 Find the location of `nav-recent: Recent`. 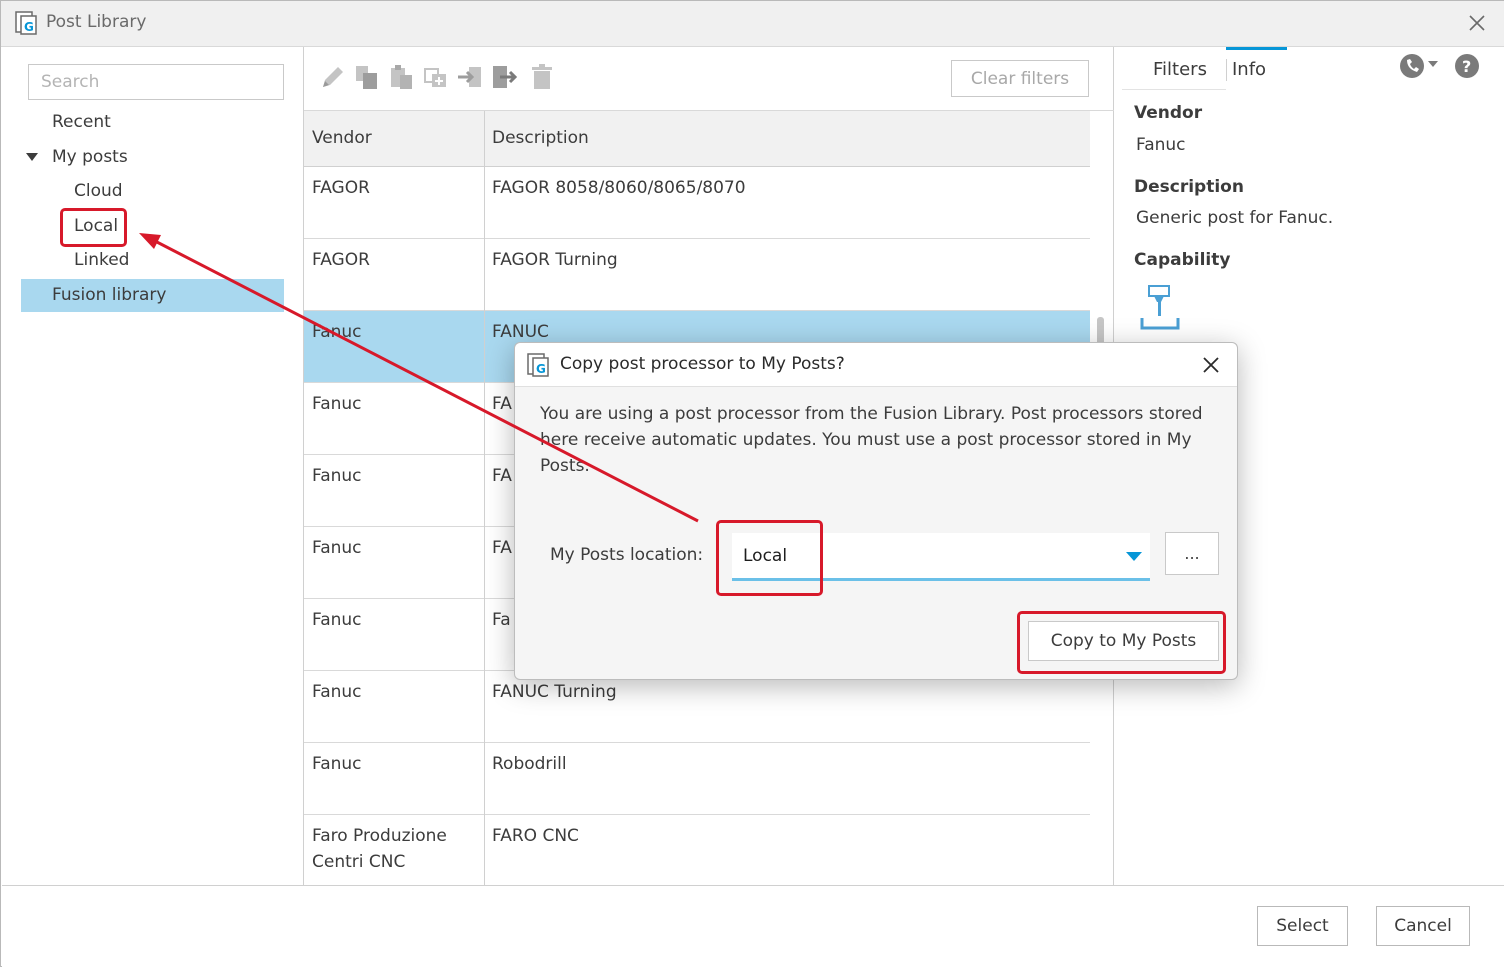

nav-recent: Recent is located at coordinates (81, 122).